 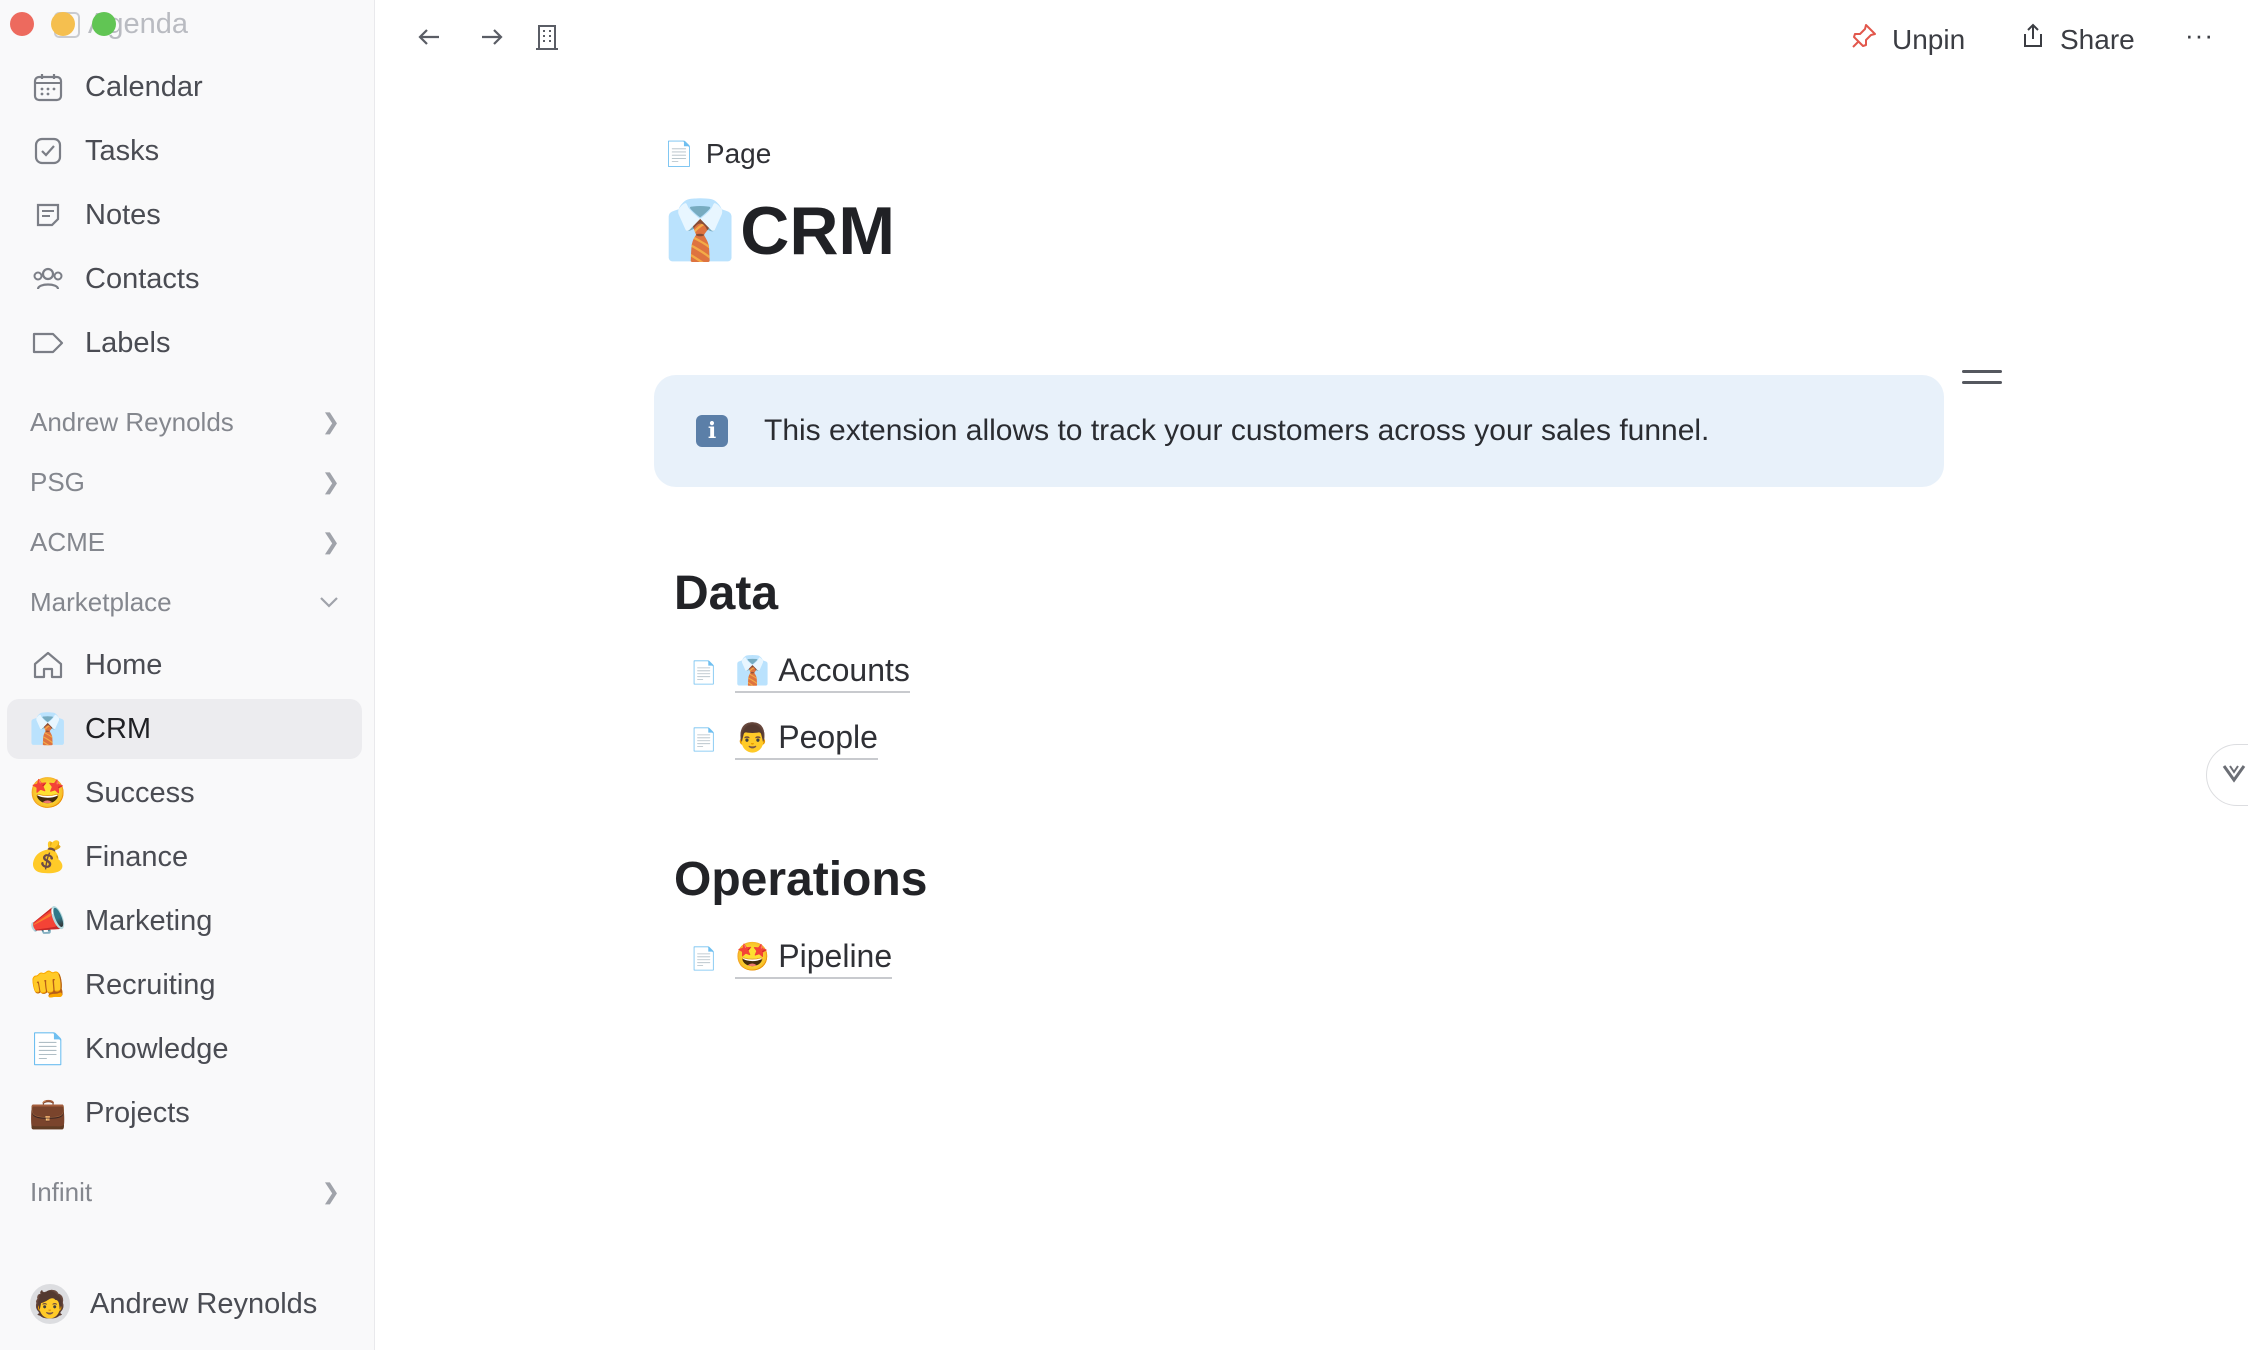 What do you see at coordinates (48, 985) in the screenshot?
I see `fist-emoji-icon: 👊` at bounding box center [48, 985].